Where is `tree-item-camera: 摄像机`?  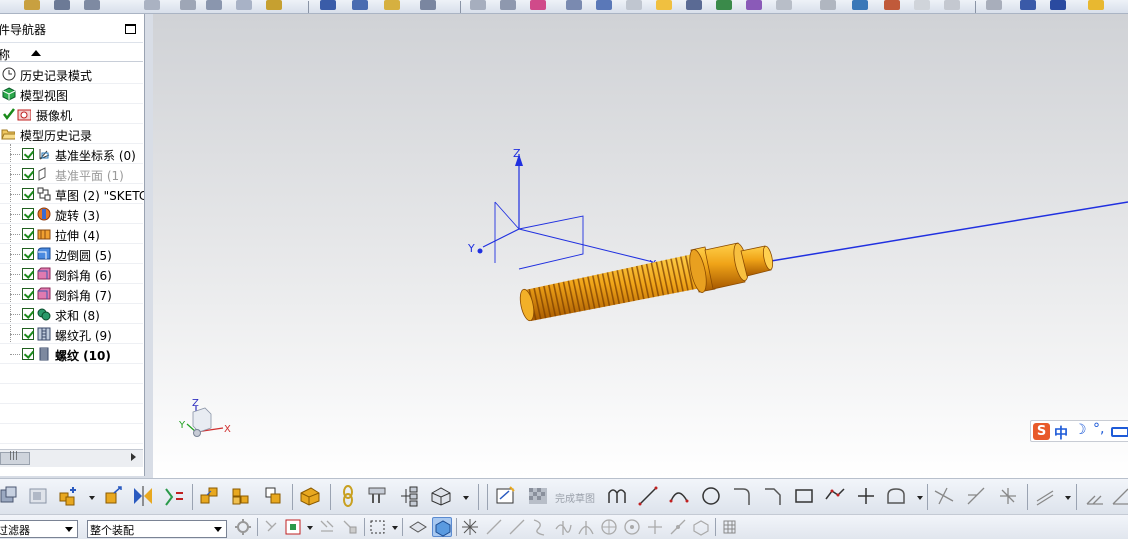
tree-item-camera: 摄像机 is located at coordinates (71, 114).